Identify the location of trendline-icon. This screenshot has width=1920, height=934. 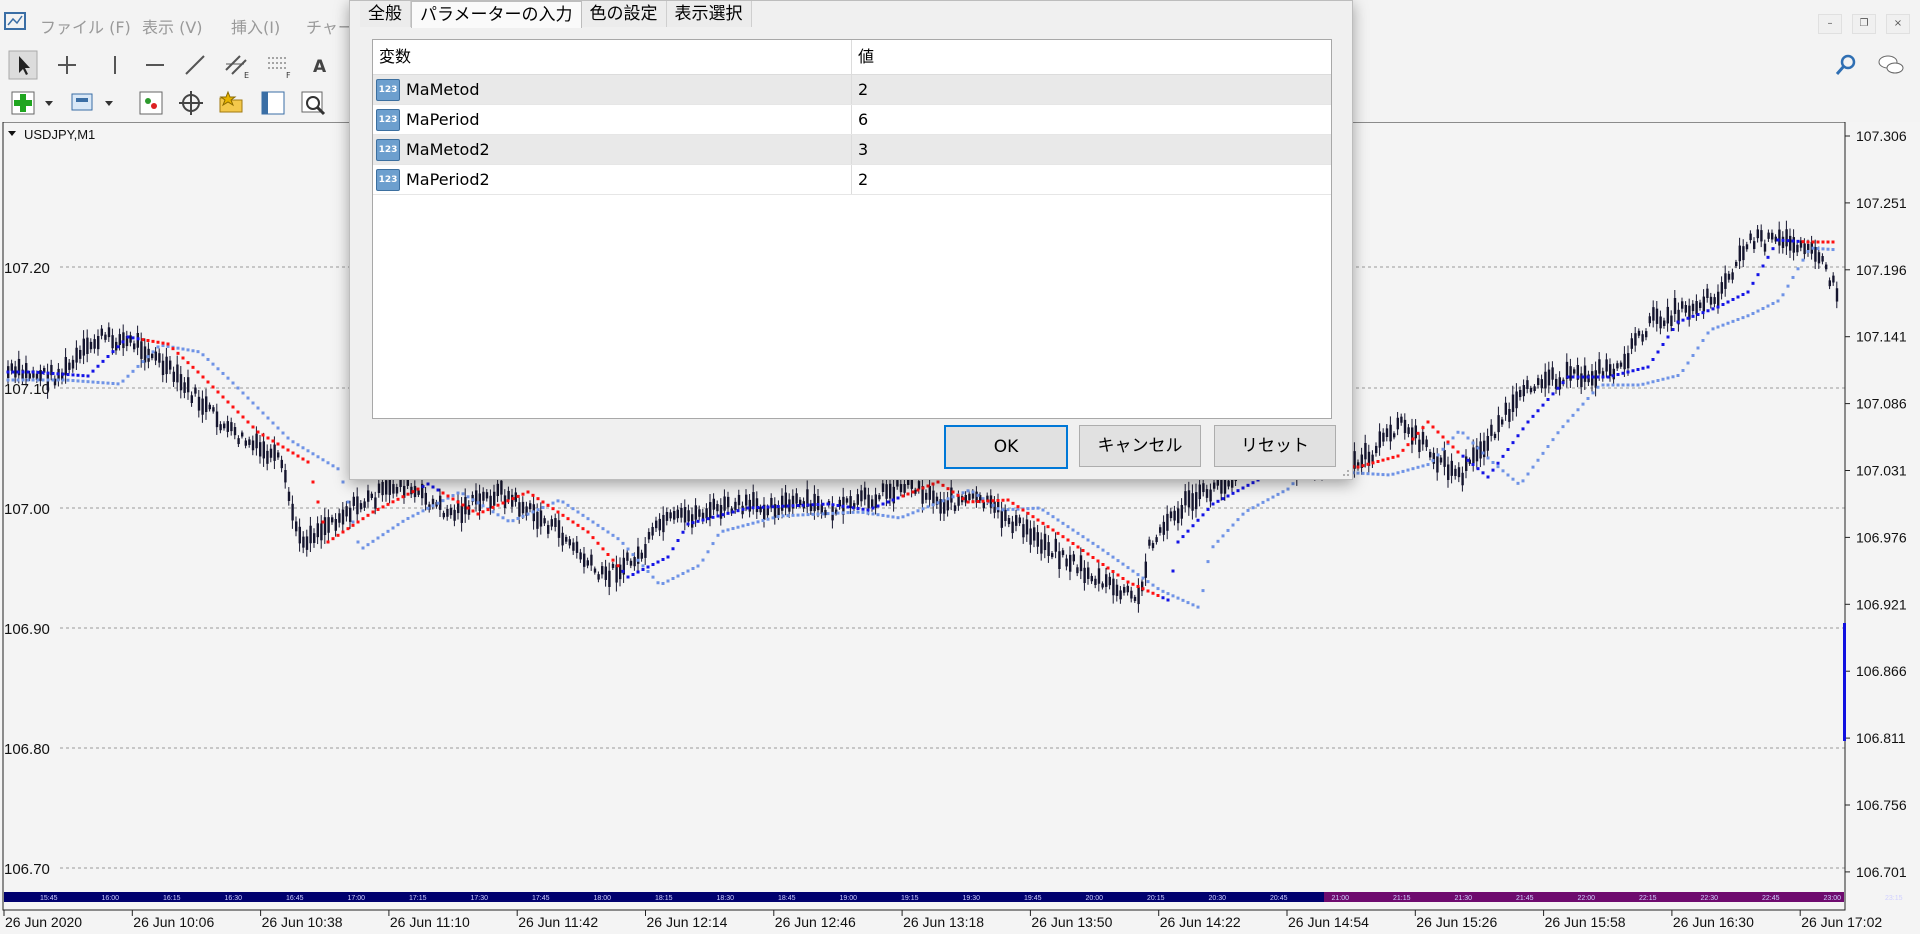
(195, 65).